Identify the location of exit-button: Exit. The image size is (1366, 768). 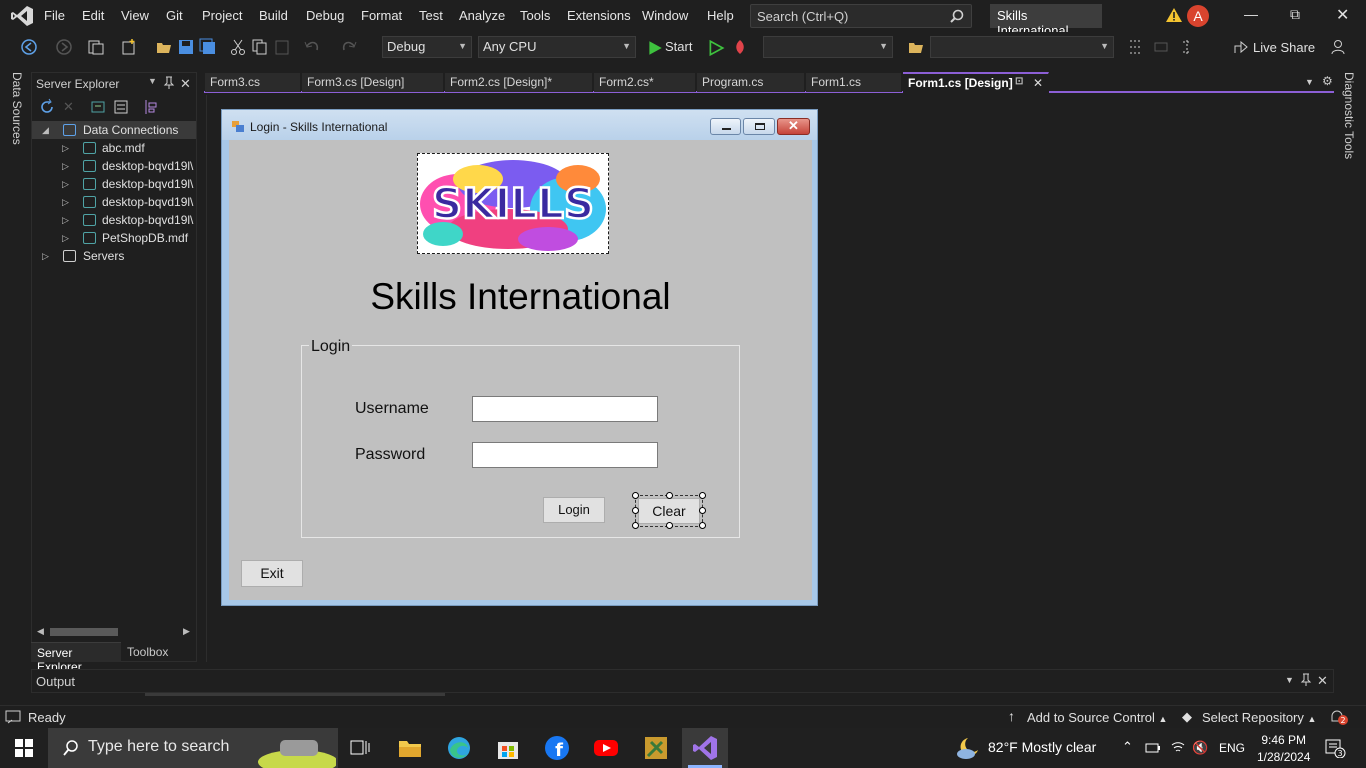
(272, 573).